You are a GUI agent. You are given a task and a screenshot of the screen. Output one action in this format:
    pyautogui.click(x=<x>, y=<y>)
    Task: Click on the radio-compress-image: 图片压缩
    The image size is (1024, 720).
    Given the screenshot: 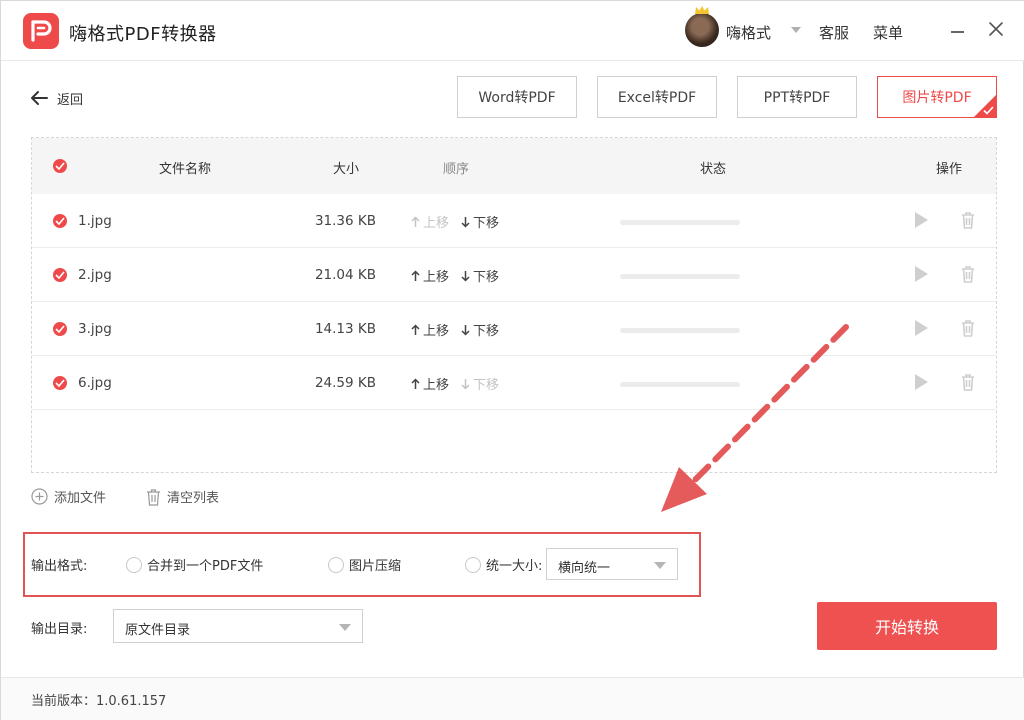 What is the action you would take?
    pyautogui.click(x=364, y=564)
    